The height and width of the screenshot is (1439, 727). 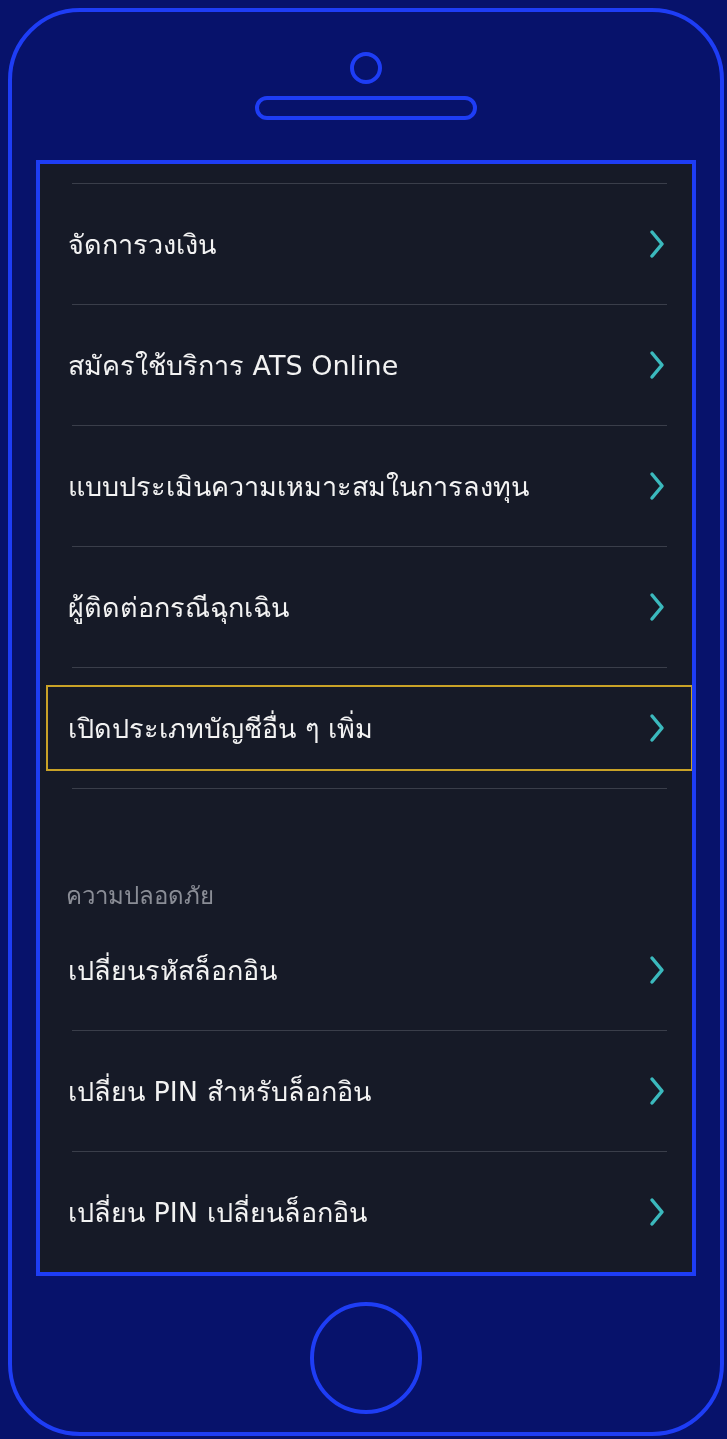 What do you see at coordinates (369, 244) in the screenshot?
I see `menu-item: จัดการวงเงิน` at bounding box center [369, 244].